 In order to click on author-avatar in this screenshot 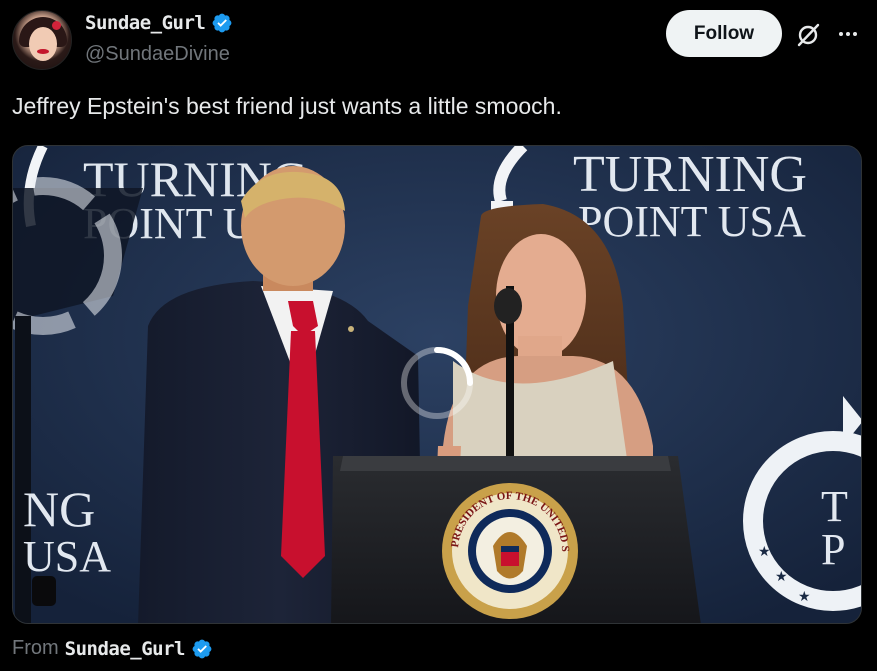, I will do `click(42, 40)`.